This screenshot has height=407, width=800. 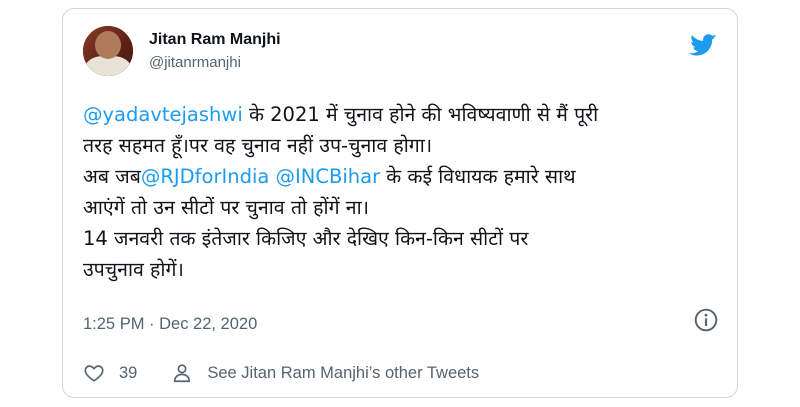 What do you see at coordinates (108, 51) in the screenshot?
I see `avatar` at bounding box center [108, 51].